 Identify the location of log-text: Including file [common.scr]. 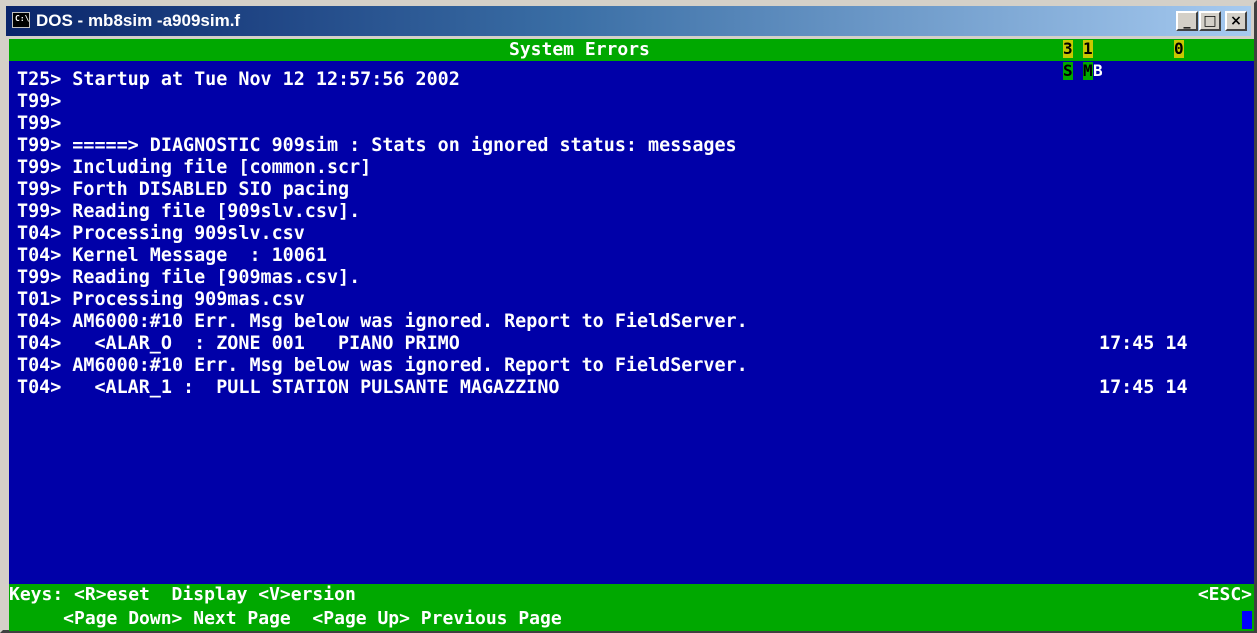
(222, 167).